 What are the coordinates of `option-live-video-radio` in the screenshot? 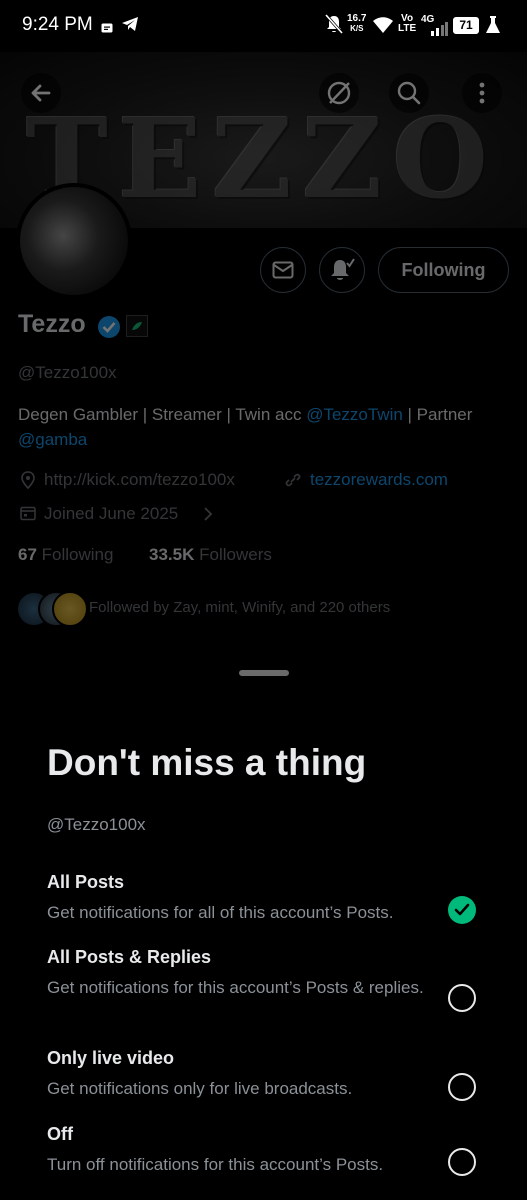 It's located at (462, 1087).